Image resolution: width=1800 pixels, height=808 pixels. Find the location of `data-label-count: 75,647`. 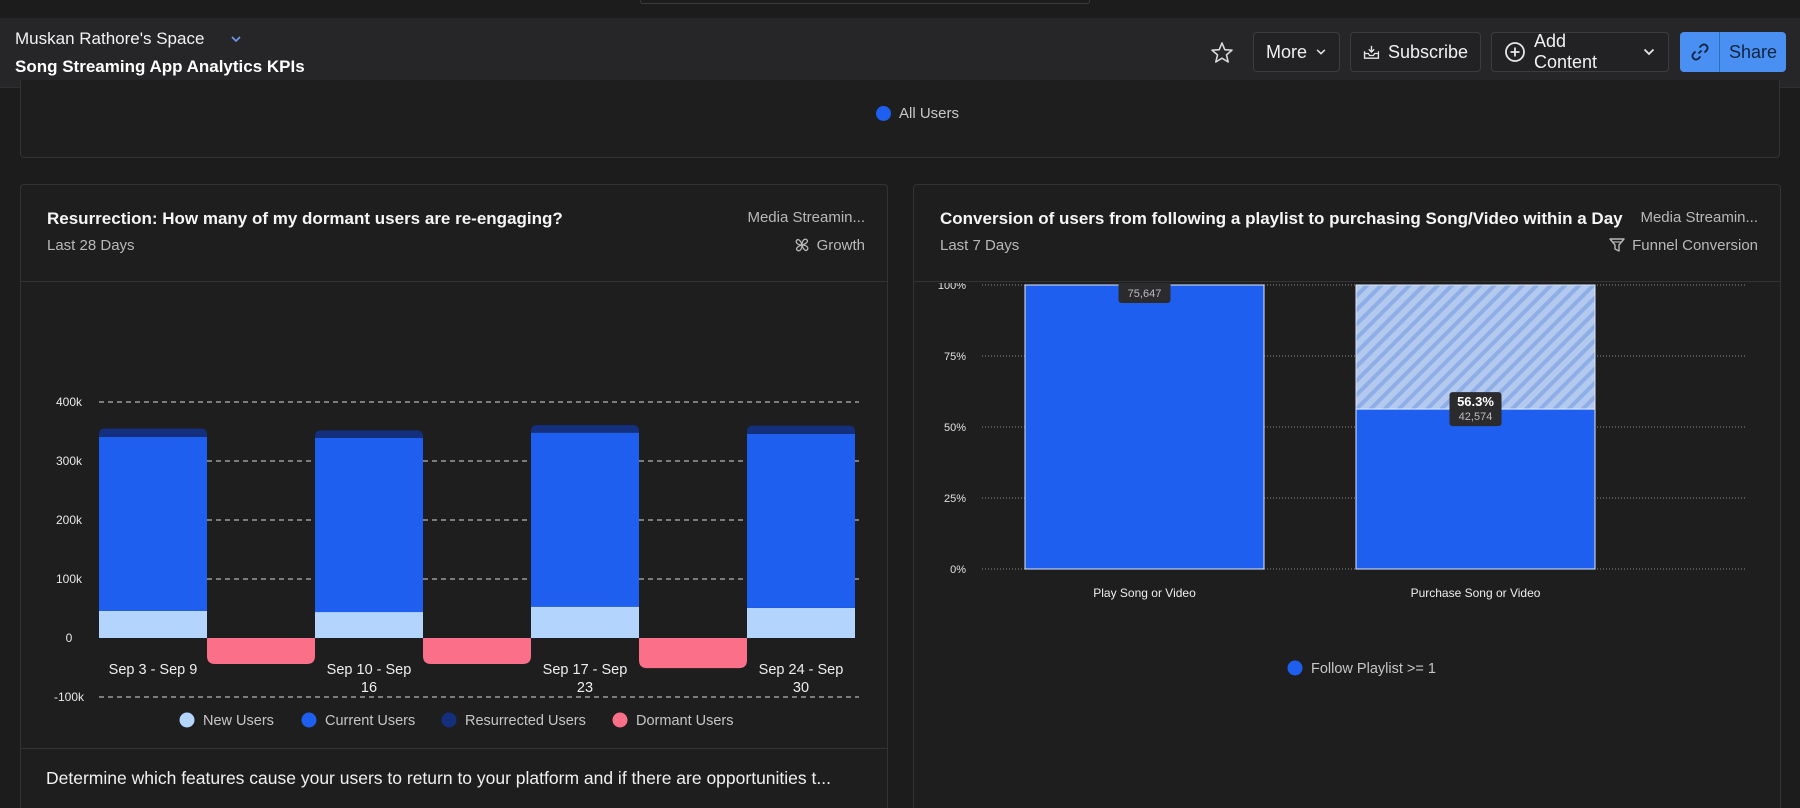

data-label-count: 75,647 is located at coordinates (1145, 294).